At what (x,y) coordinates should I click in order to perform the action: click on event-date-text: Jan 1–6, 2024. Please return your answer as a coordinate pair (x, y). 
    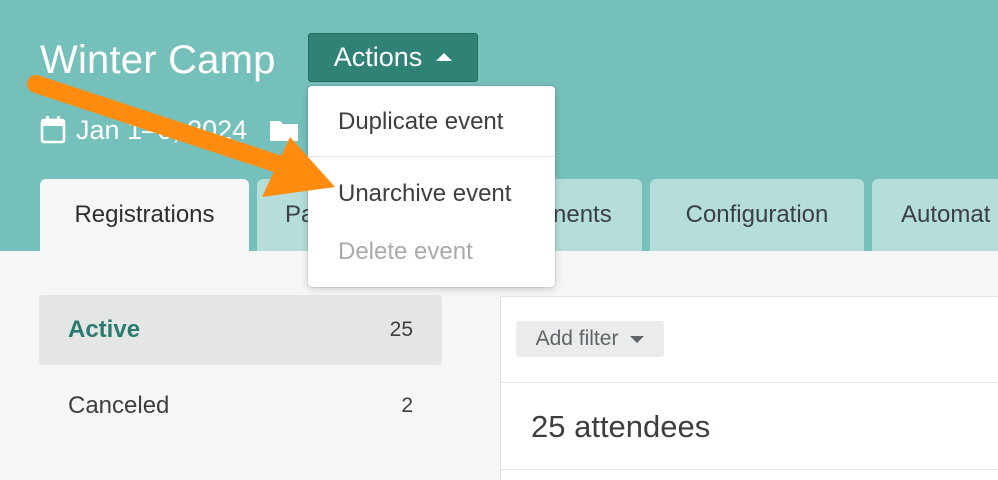
    Looking at the image, I should click on (162, 129).